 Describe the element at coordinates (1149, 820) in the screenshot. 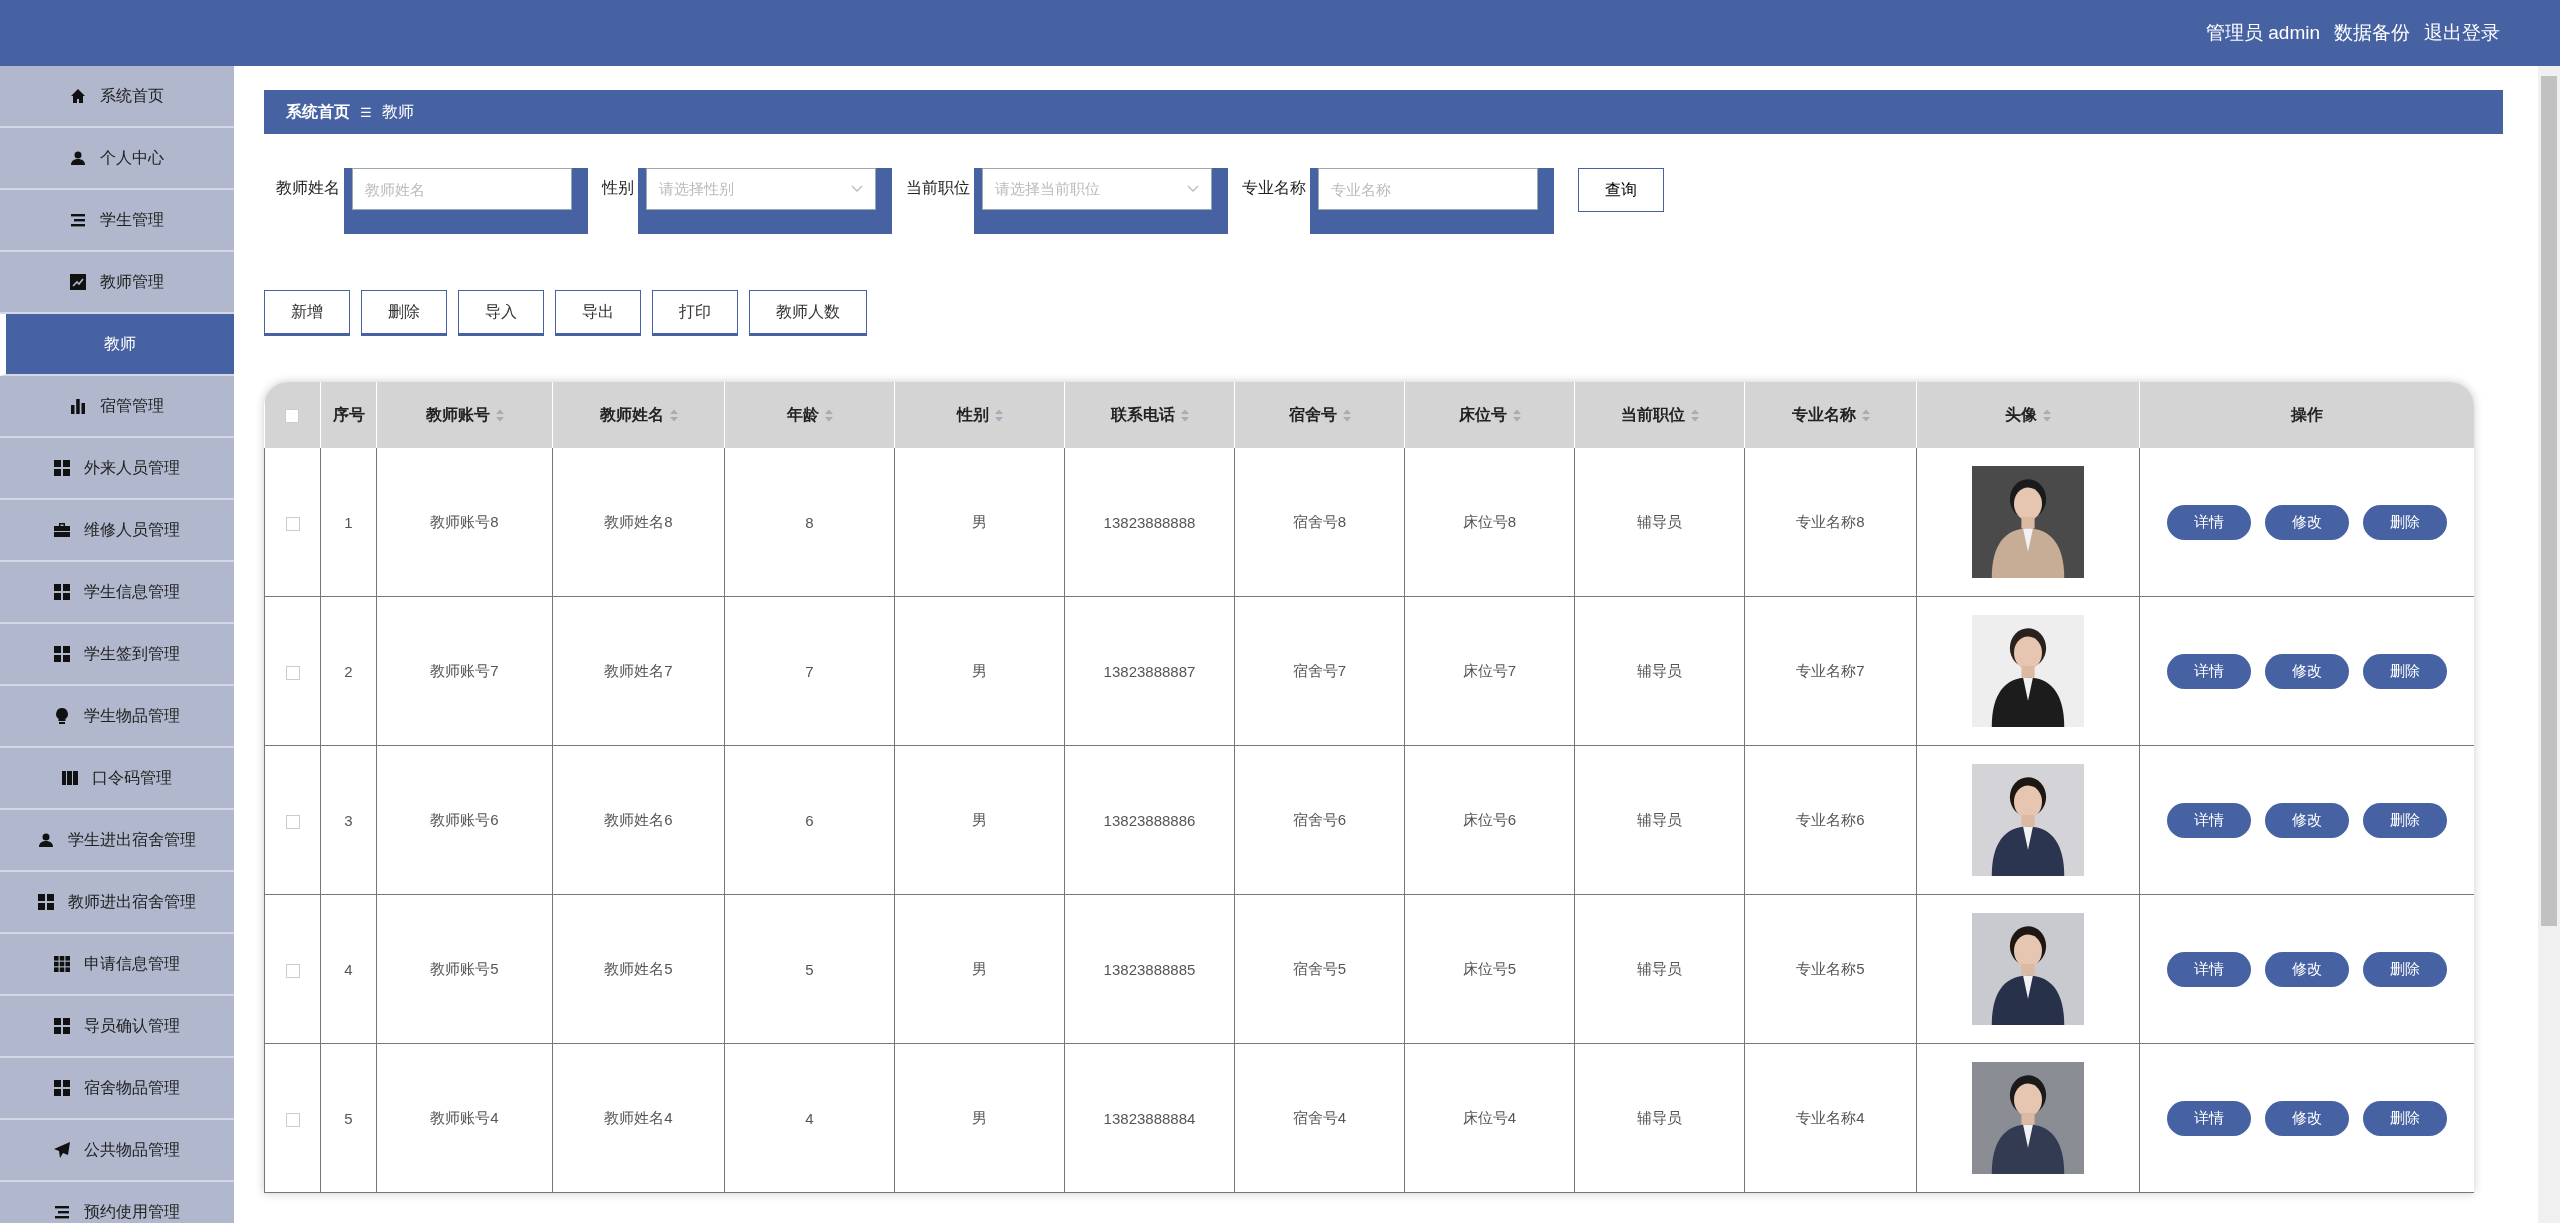

I see `table-cell: 13823888886` at that location.